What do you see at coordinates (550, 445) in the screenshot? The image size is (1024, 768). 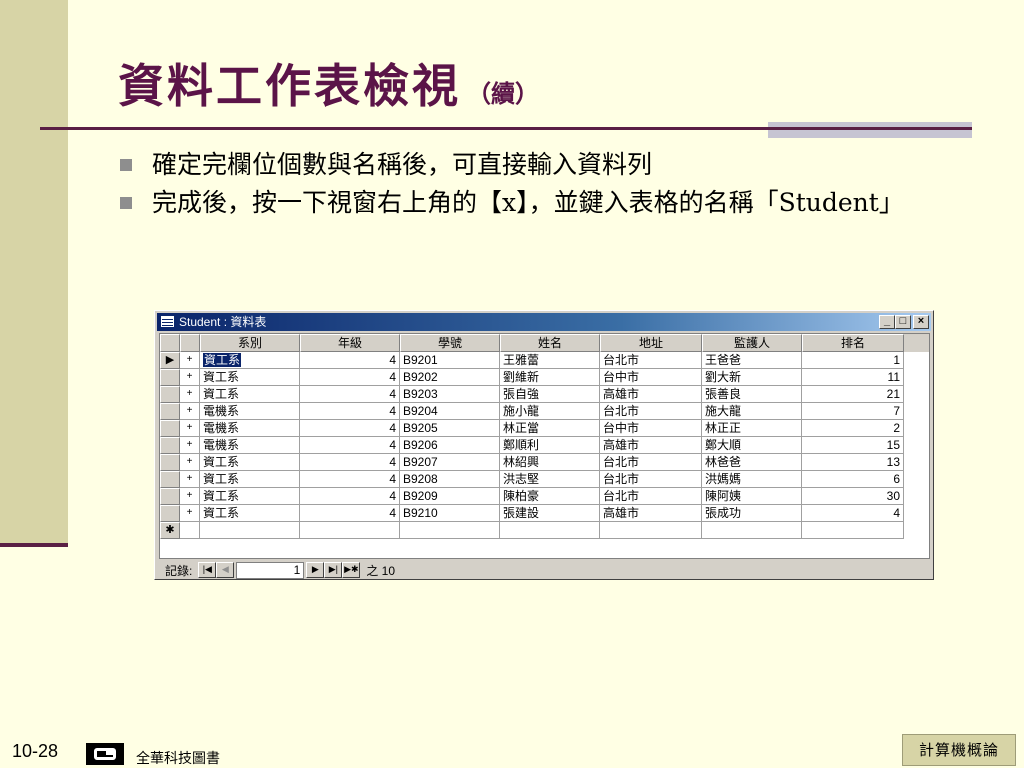 I see `cell-name: 鄭順利` at bounding box center [550, 445].